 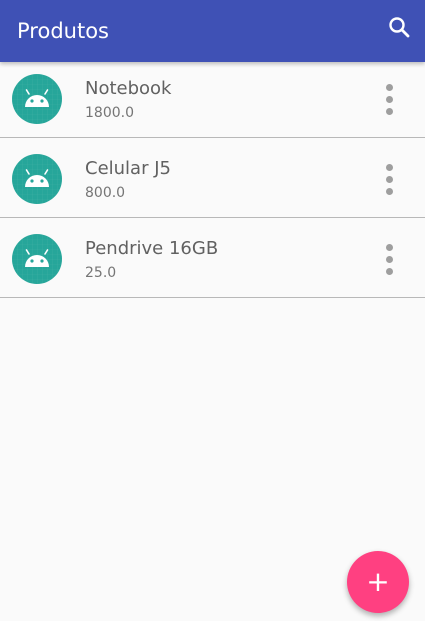 I want to click on list-item: Celular J5 800.0, so click(x=212, y=178).